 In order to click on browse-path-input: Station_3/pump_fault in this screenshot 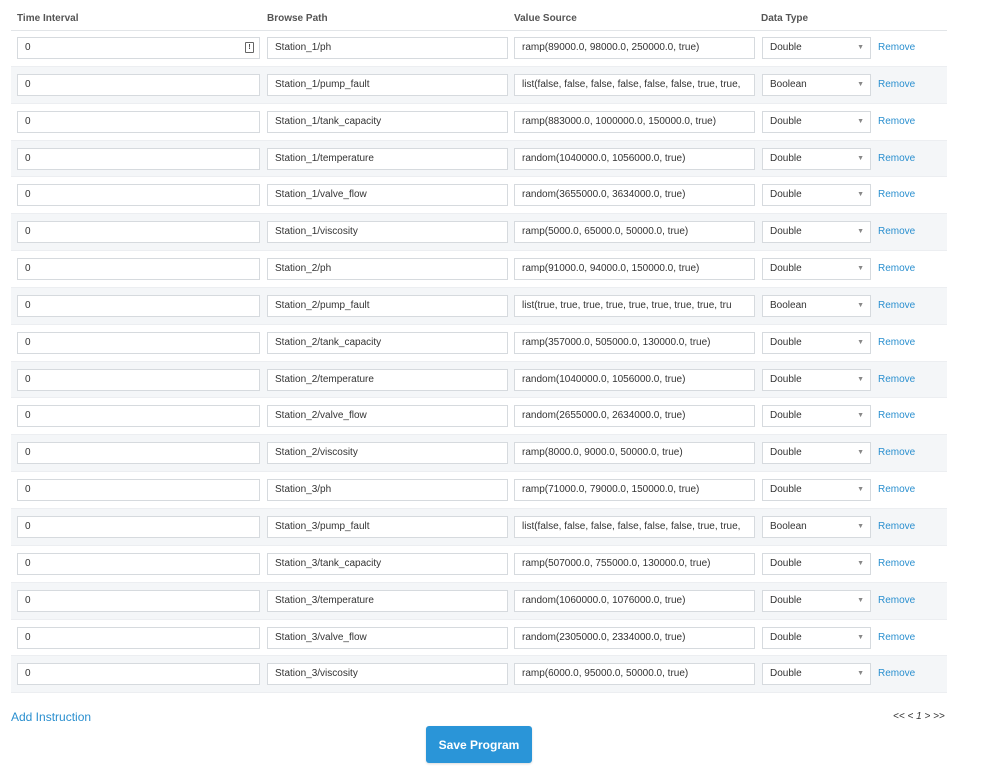, I will do `click(387, 526)`.